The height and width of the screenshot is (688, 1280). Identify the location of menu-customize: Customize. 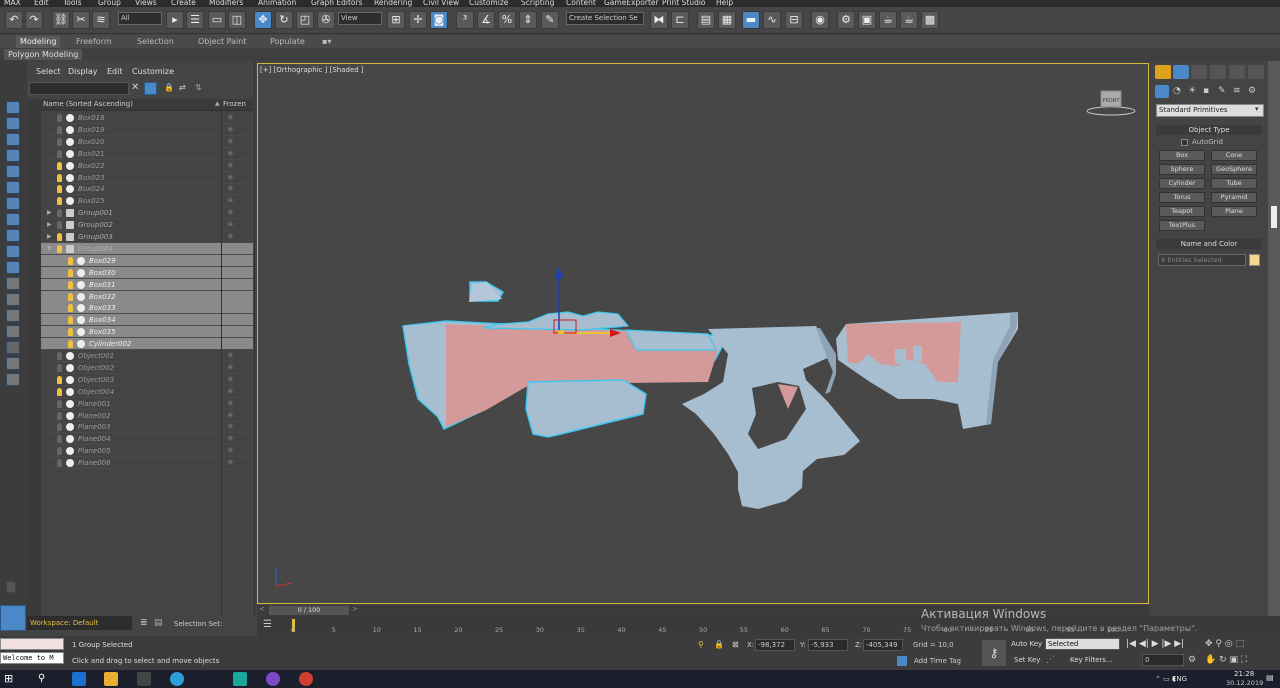
(488, 3).